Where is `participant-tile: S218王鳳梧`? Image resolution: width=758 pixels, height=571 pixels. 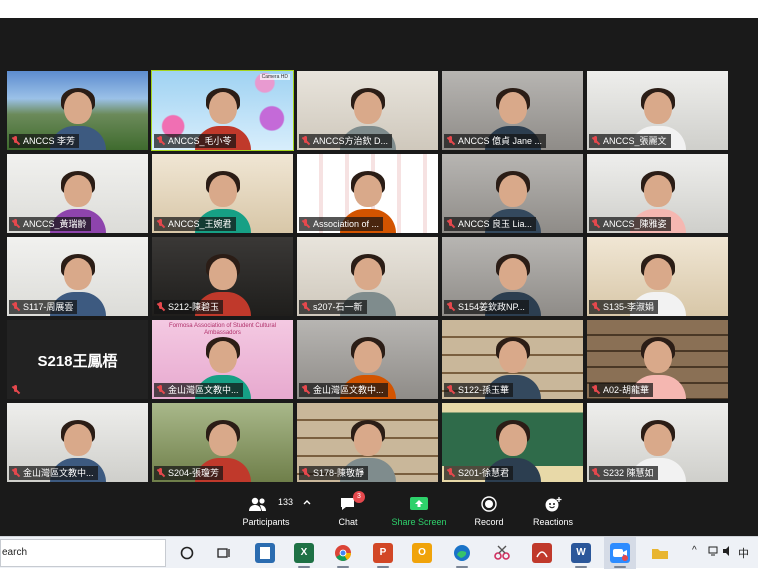
participant-tile: S218王鳳梧 is located at coordinates (77, 359).